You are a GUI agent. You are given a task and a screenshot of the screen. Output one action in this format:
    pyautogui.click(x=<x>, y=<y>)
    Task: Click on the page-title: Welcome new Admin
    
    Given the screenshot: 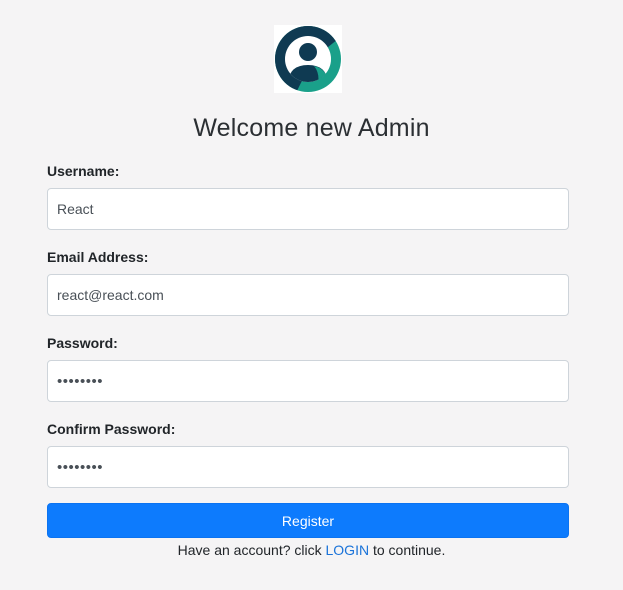 What is the action you would take?
    pyautogui.click(x=311, y=128)
    